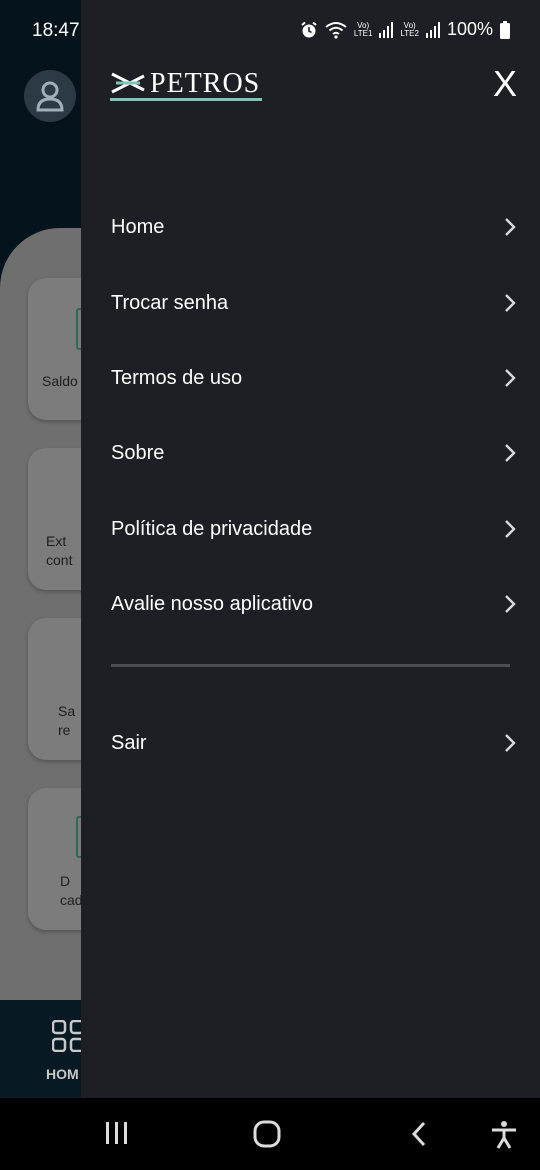  What do you see at coordinates (316, 529) in the screenshot?
I see `menu-item-politica-de-privacidade: Política de privacidade` at bounding box center [316, 529].